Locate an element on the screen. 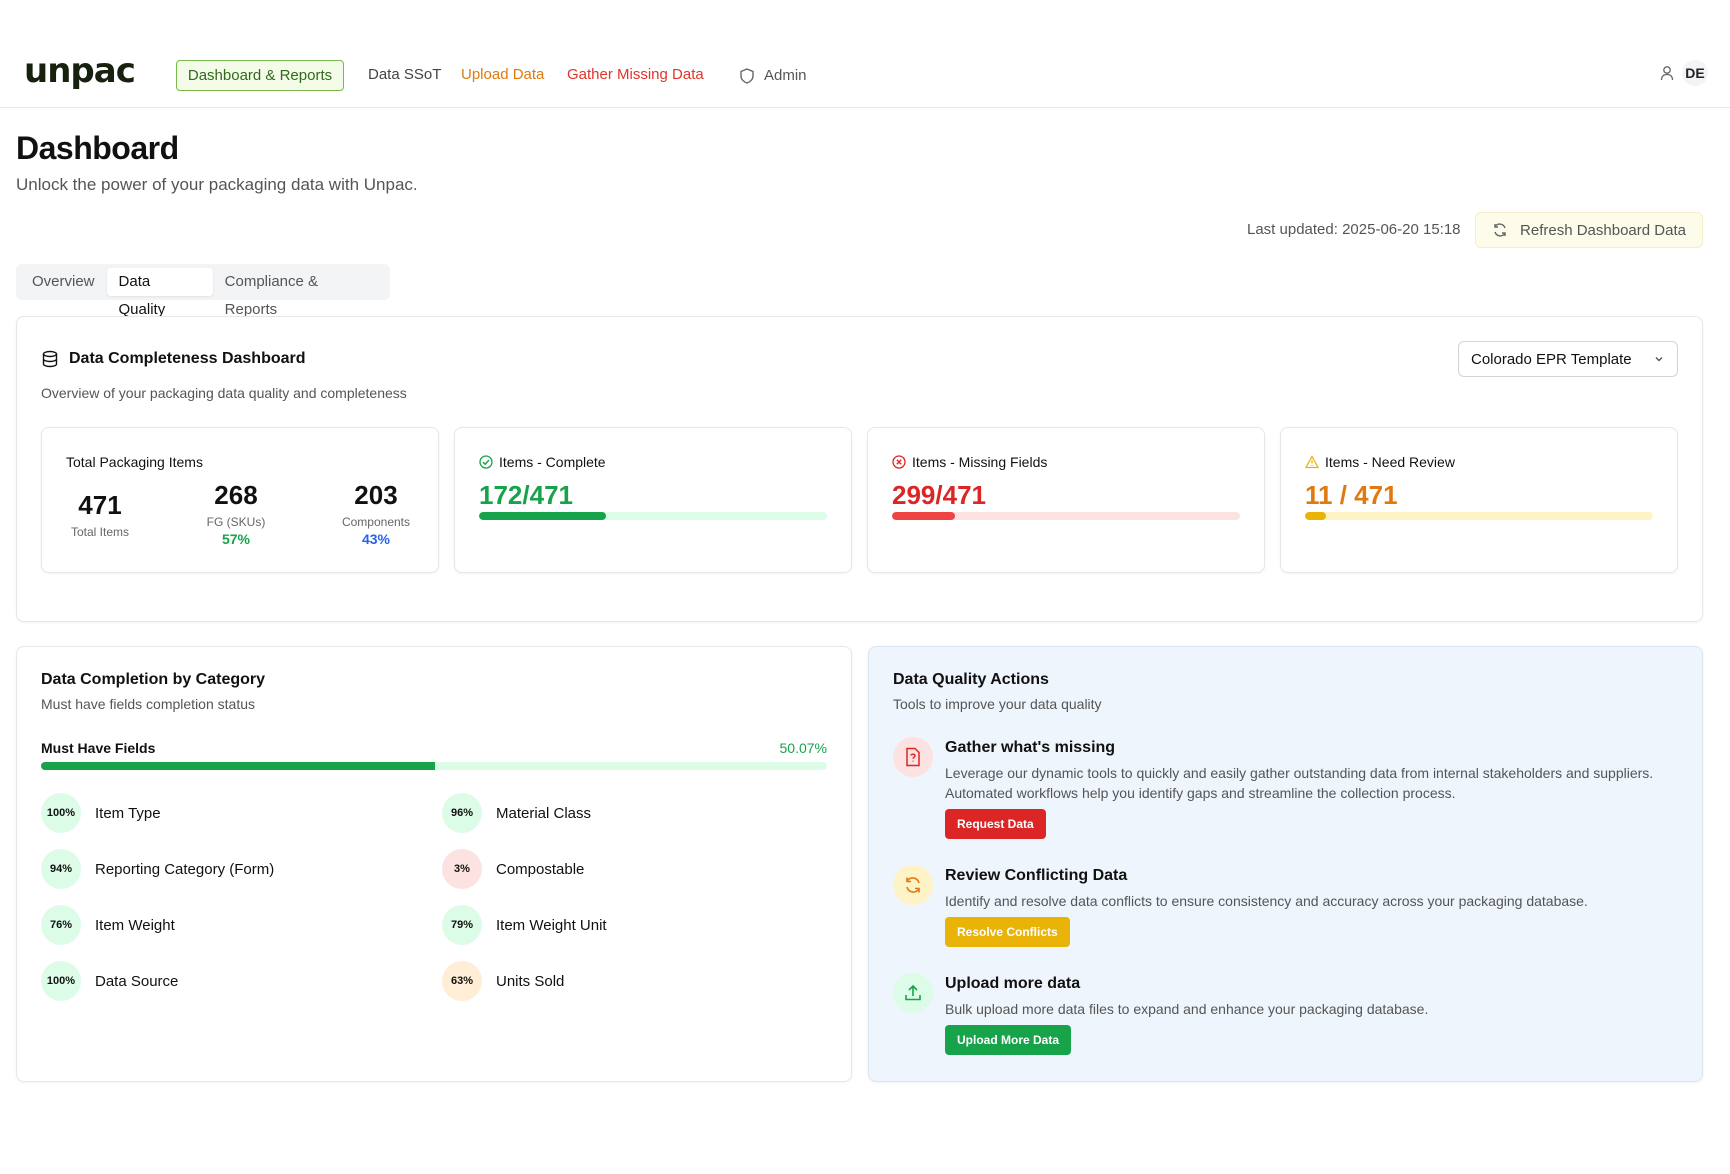 The image size is (1730, 1174). refresh-dashboard-label: Refresh Dashboard Data is located at coordinates (1603, 230).